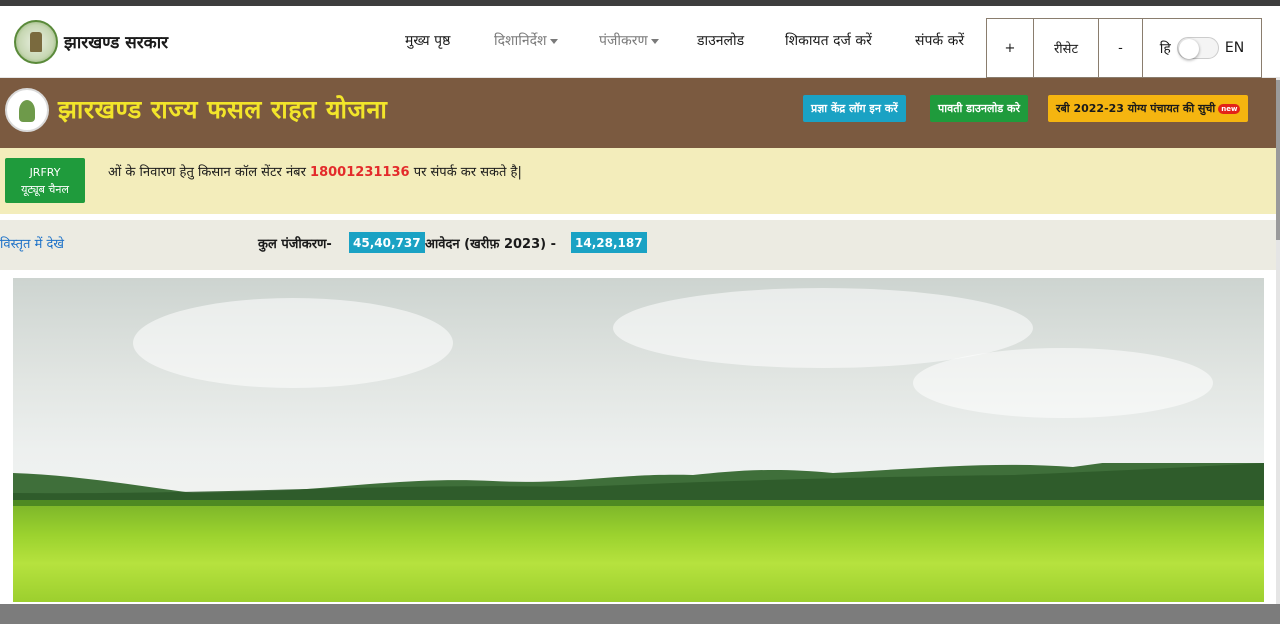 Image resolution: width=1280 pixels, height=624 pixels. Describe the element at coordinates (32, 243) in the screenshot. I see `view-details-link: विस्तृत में देखे` at that location.